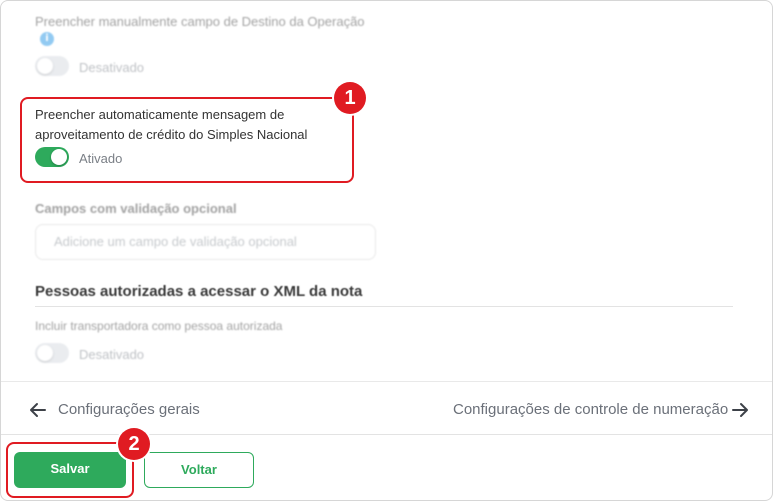  What do you see at coordinates (350, 98) in the screenshot?
I see `step-badge-1: 1` at bounding box center [350, 98].